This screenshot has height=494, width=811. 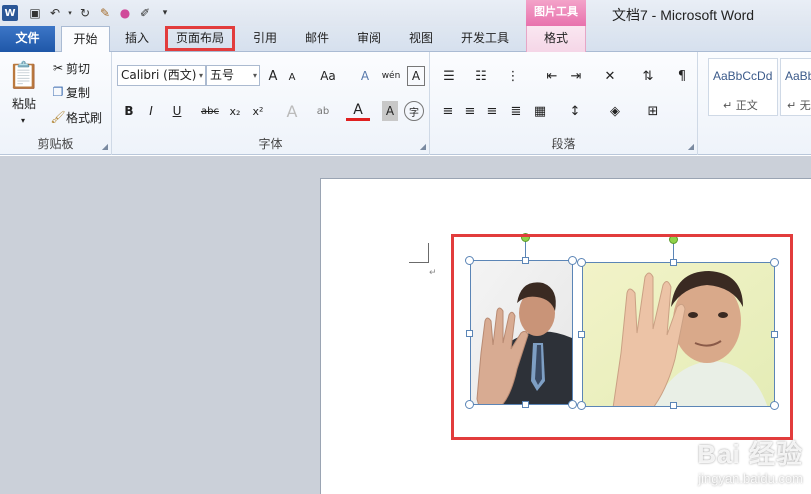 I want to click on tab-view: 视图, so click(x=421, y=39).